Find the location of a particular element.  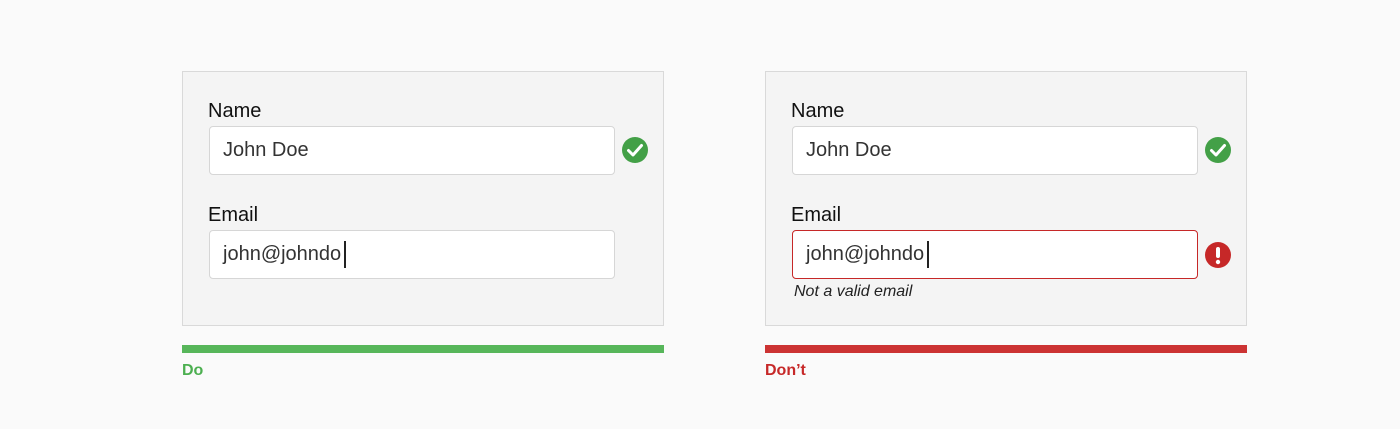

dont-verdict-label: Don’t is located at coordinates (785, 370).